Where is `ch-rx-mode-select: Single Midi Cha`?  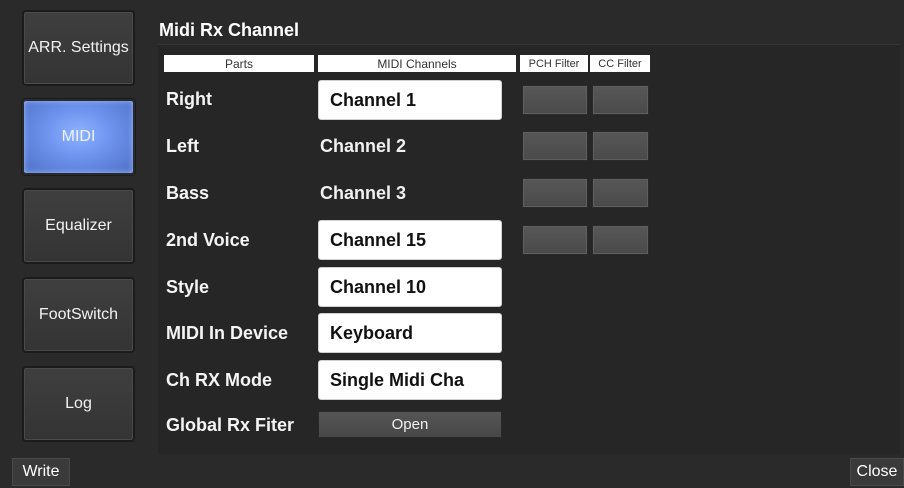 ch-rx-mode-select: Single Midi Cha is located at coordinates (410, 380).